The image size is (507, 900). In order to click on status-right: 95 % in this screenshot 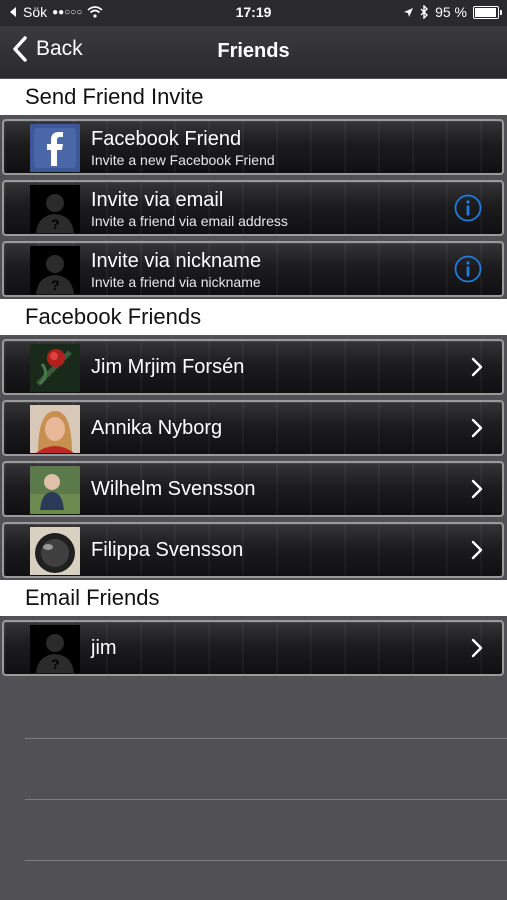, I will do `click(452, 12)`.